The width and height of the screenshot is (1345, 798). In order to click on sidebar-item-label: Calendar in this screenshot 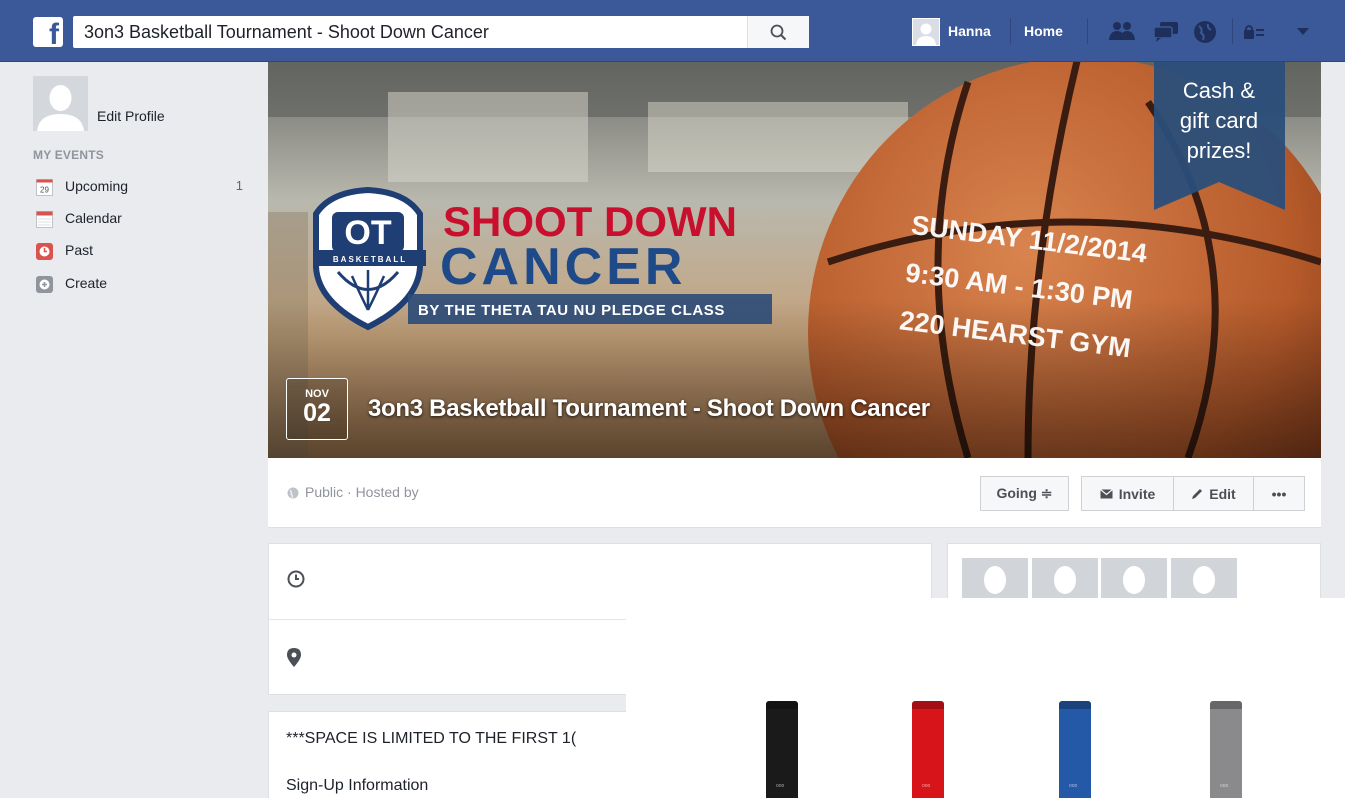, I will do `click(93, 218)`.